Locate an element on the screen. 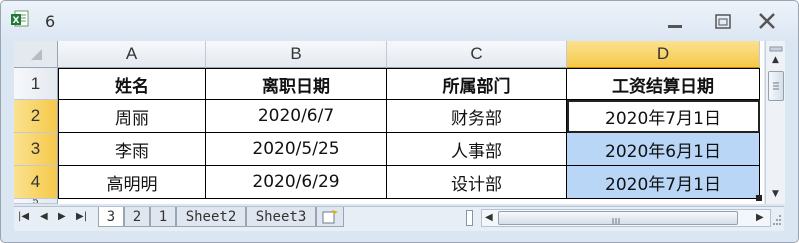 The height and width of the screenshot is (243, 799). column-header-a: A is located at coordinates (132, 54).